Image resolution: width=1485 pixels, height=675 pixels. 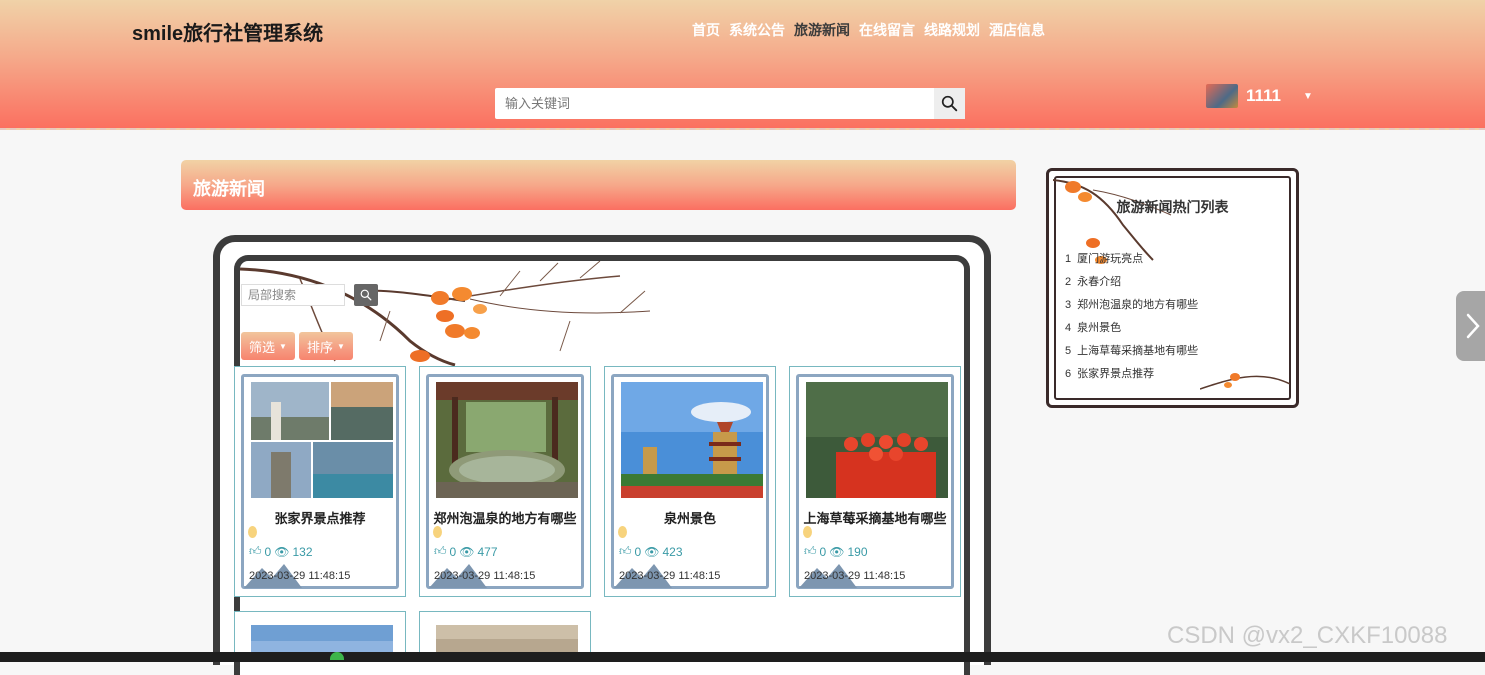 I want to click on search-button, so click(x=949, y=103).